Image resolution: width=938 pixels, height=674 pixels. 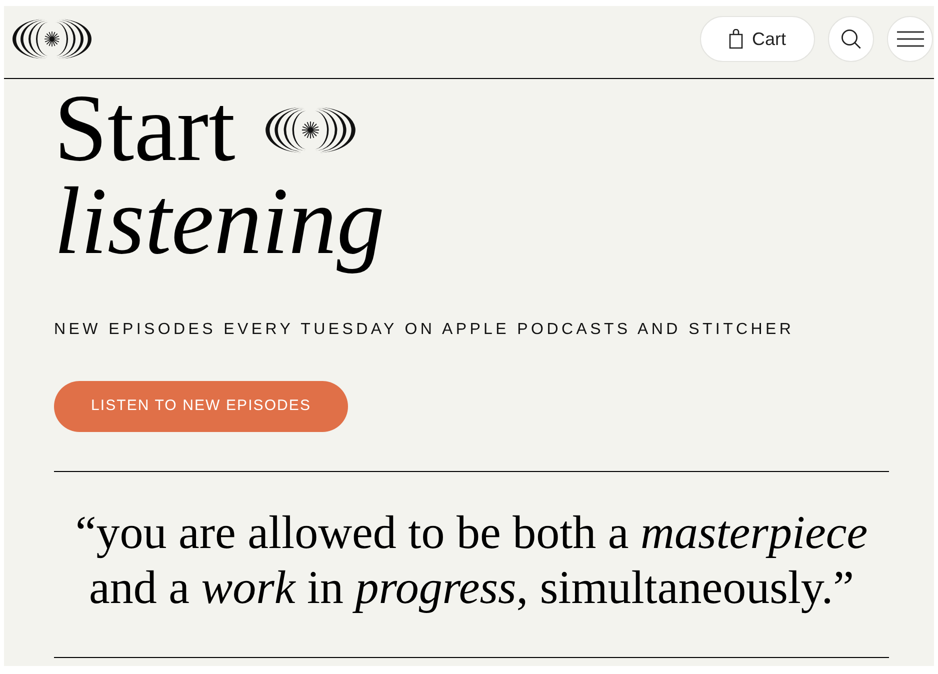 What do you see at coordinates (735, 39) in the screenshot?
I see `shopping-bag-icon` at bounding box center [735, 39].